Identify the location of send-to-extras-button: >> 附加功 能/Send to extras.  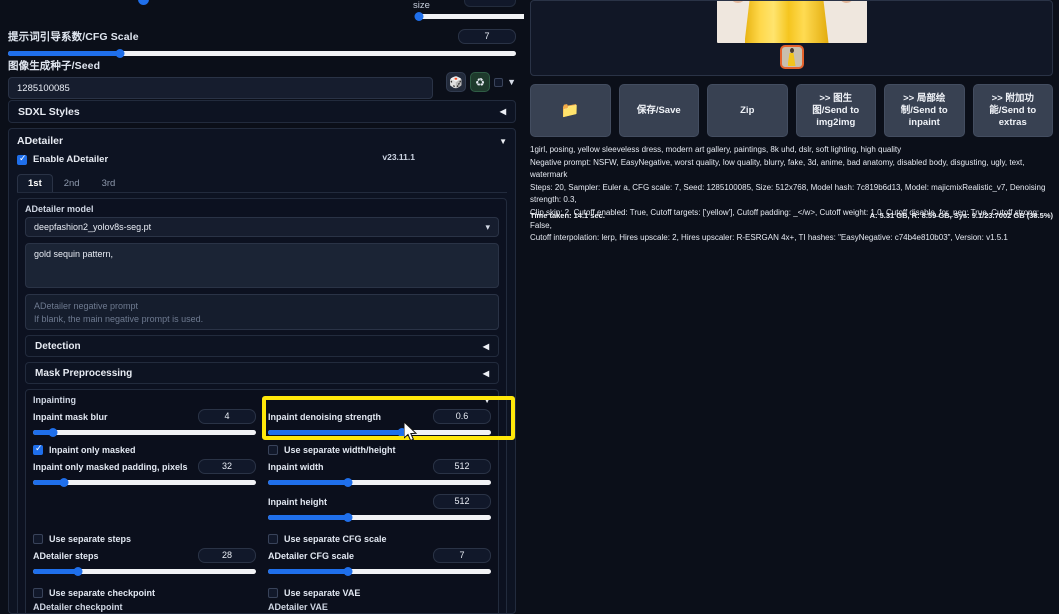
(1012, 110).